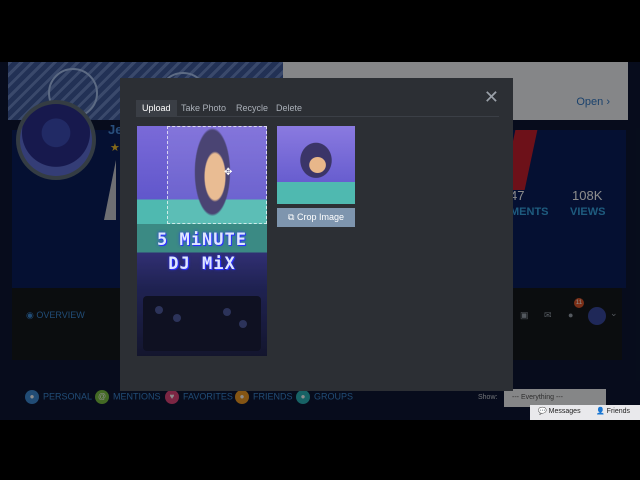 The height and width of the screenshot is (480, 640). Describe the element at coordinates (600, 411) in the screenshot. I see `person-icon: 👤` at that location.